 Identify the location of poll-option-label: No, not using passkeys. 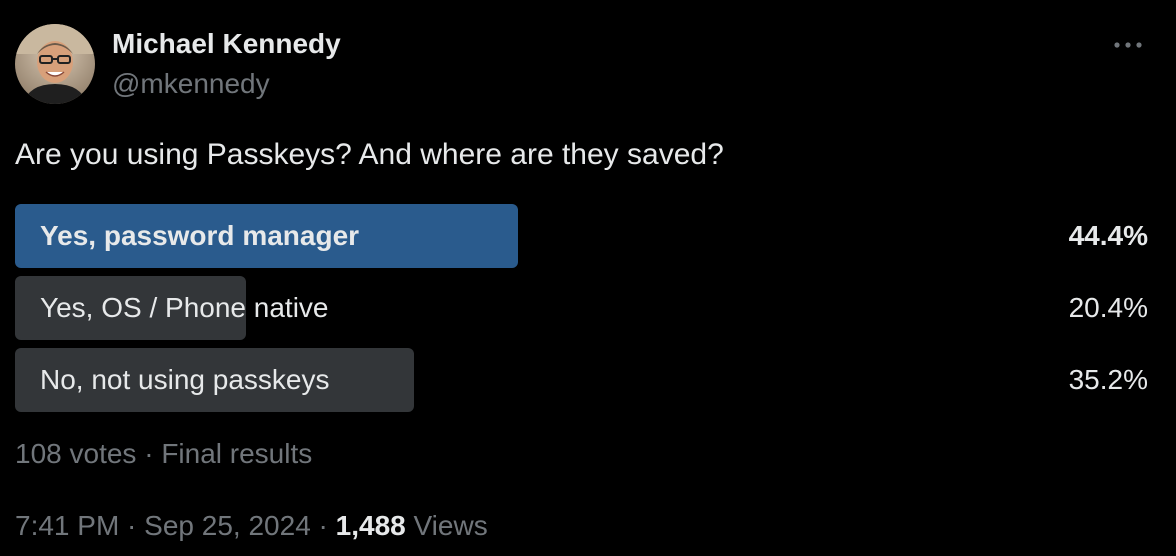
(185, 379).